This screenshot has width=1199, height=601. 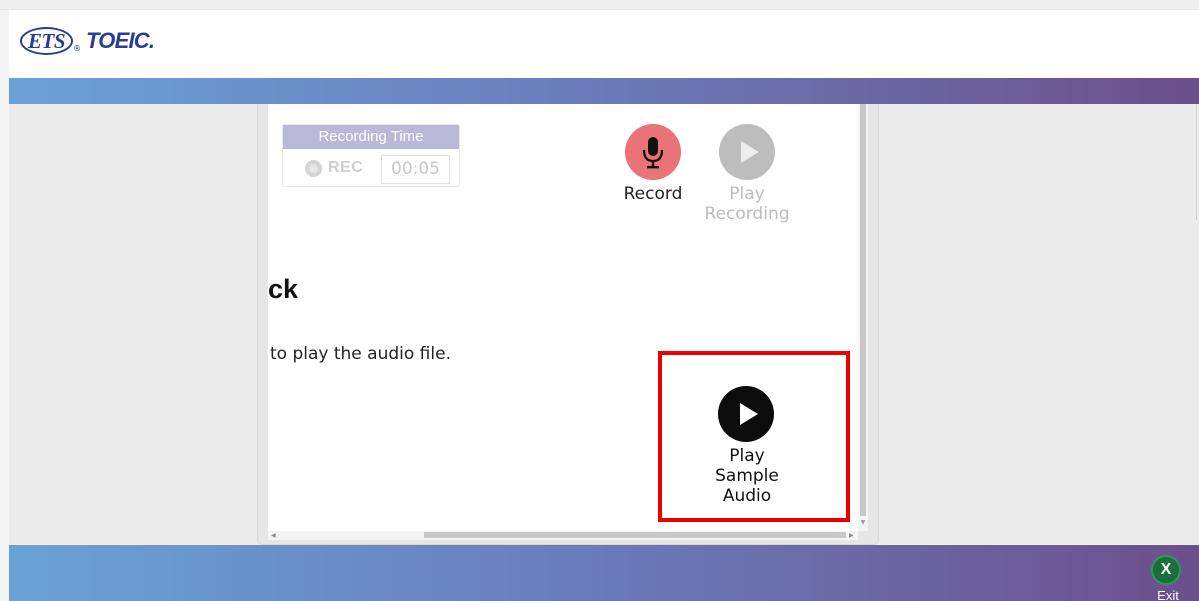 What do you see at coordinates (313, 168) in the screenshot?
I see `rec-indicator-icon` at bounding box center [313, 168].